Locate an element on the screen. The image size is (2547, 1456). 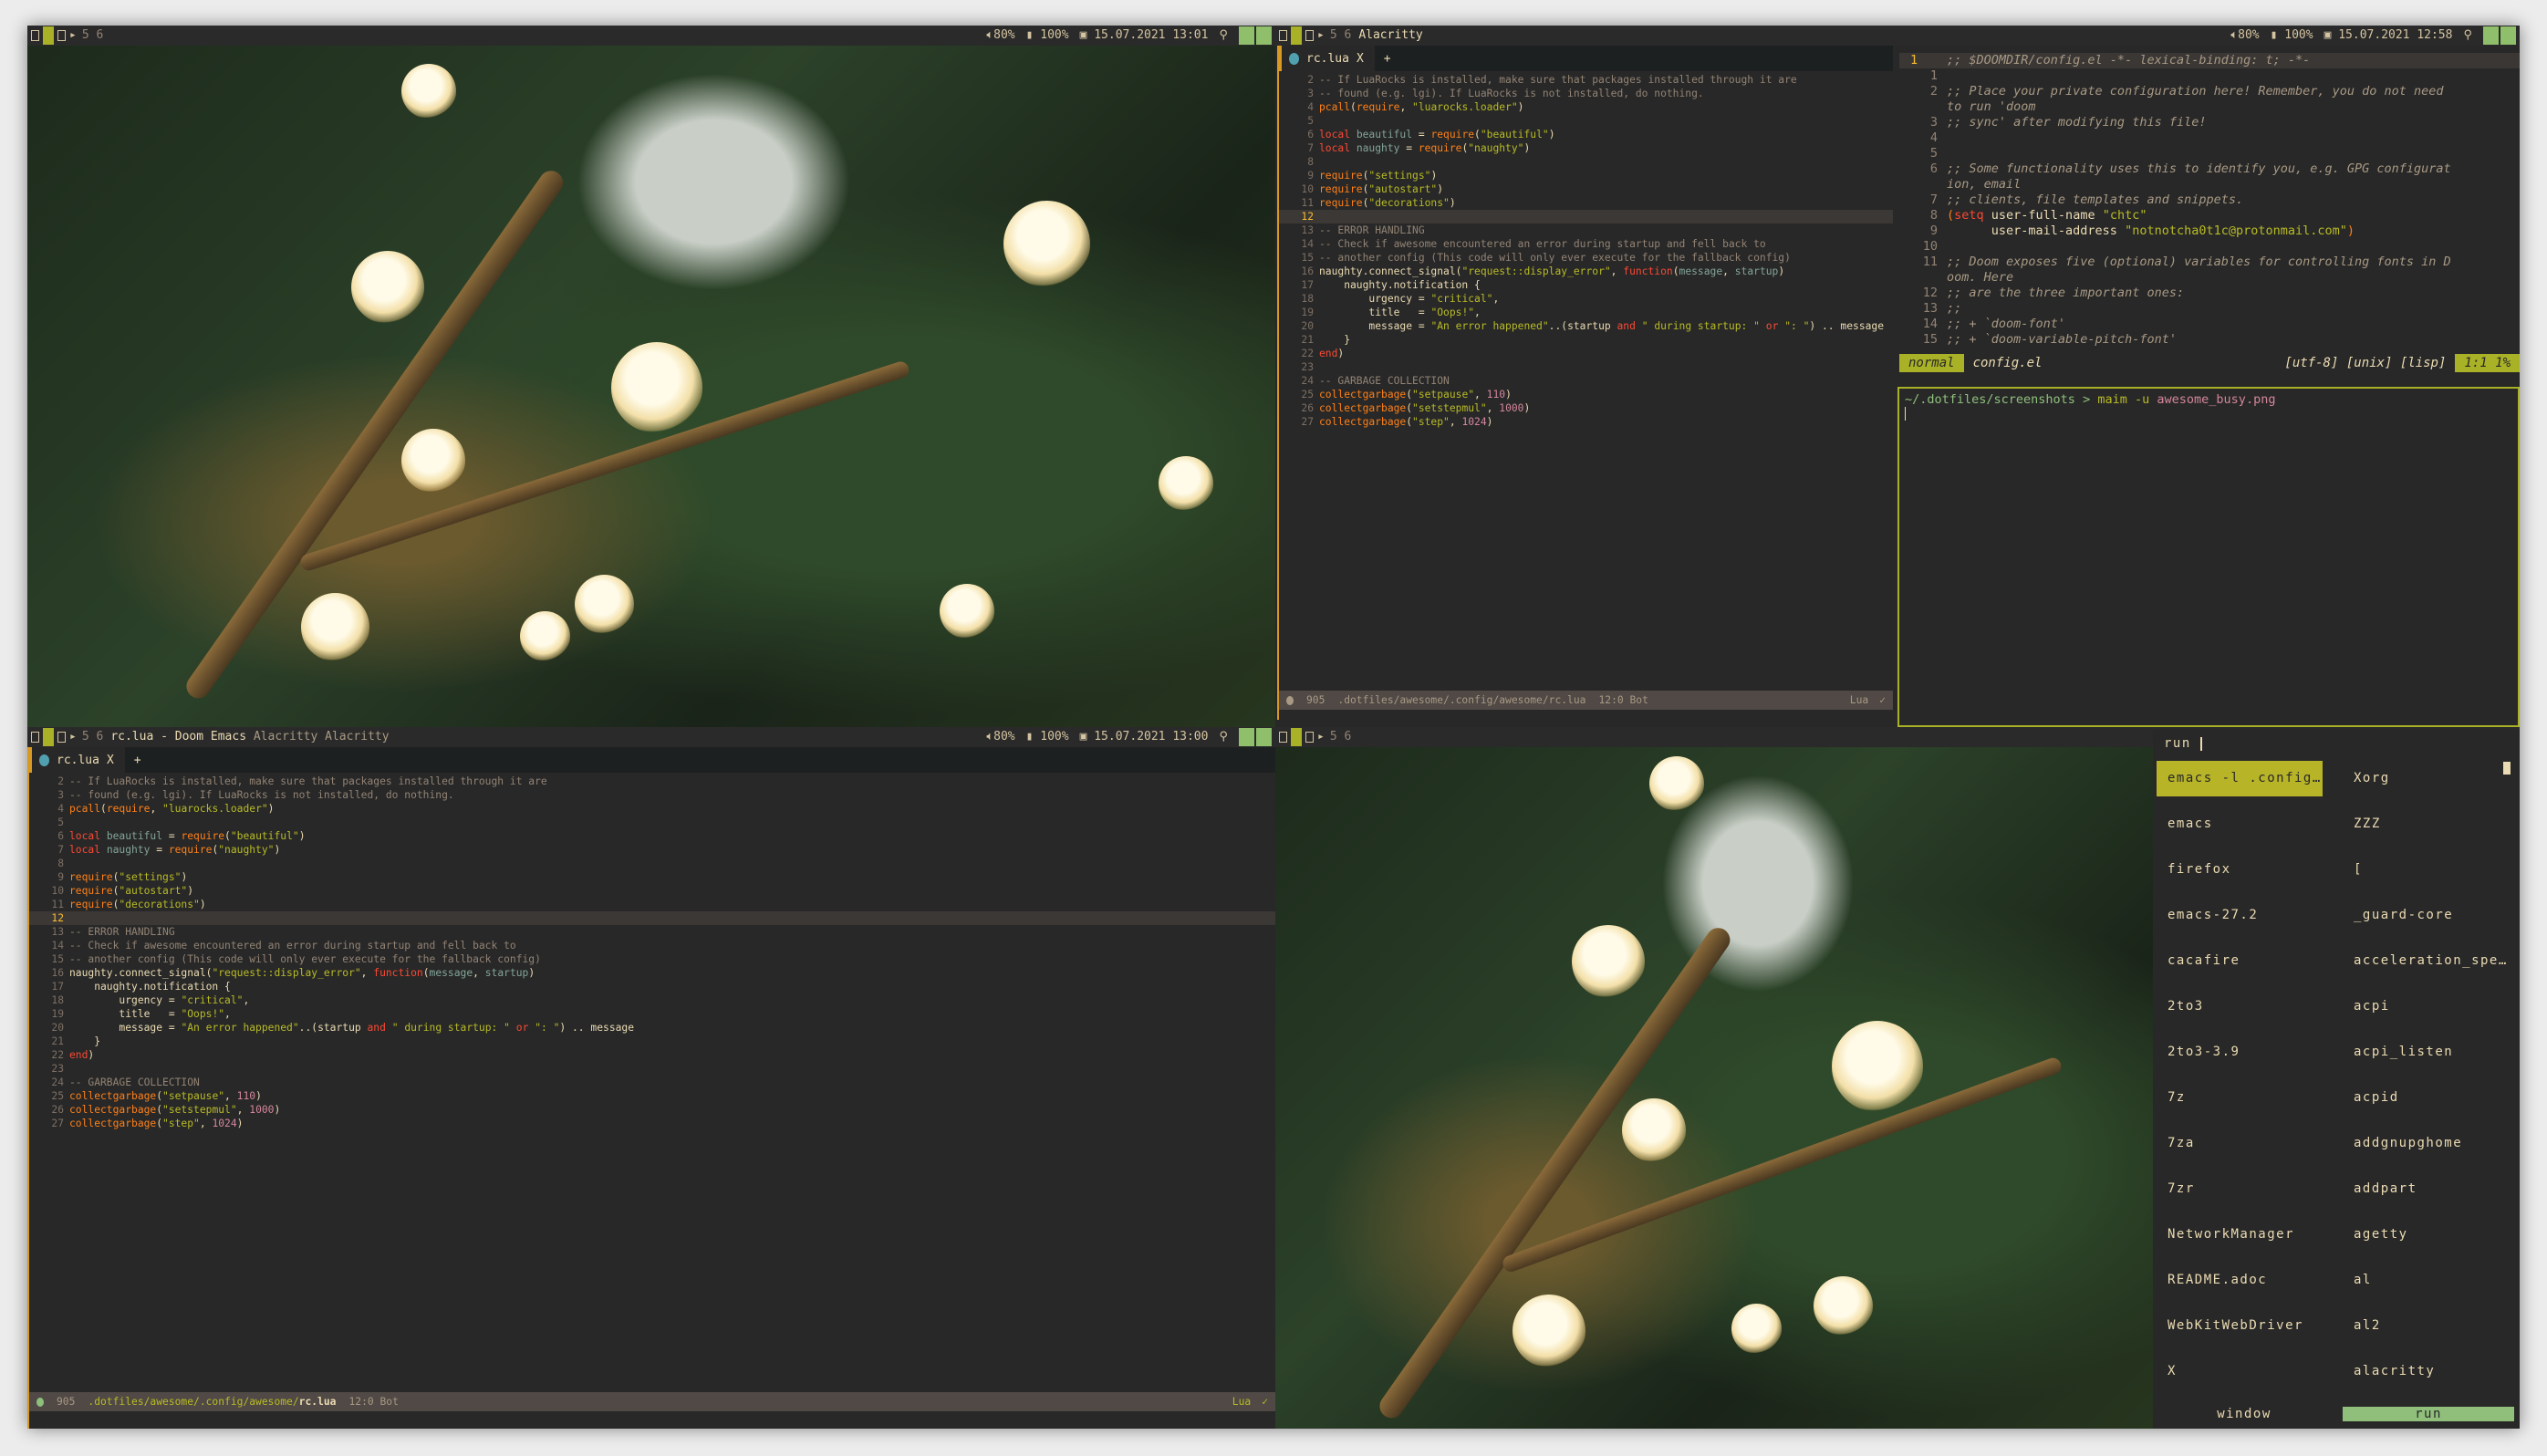
rofi-entry: WebKitWebDriver is located at coordinates (2240, 1326).